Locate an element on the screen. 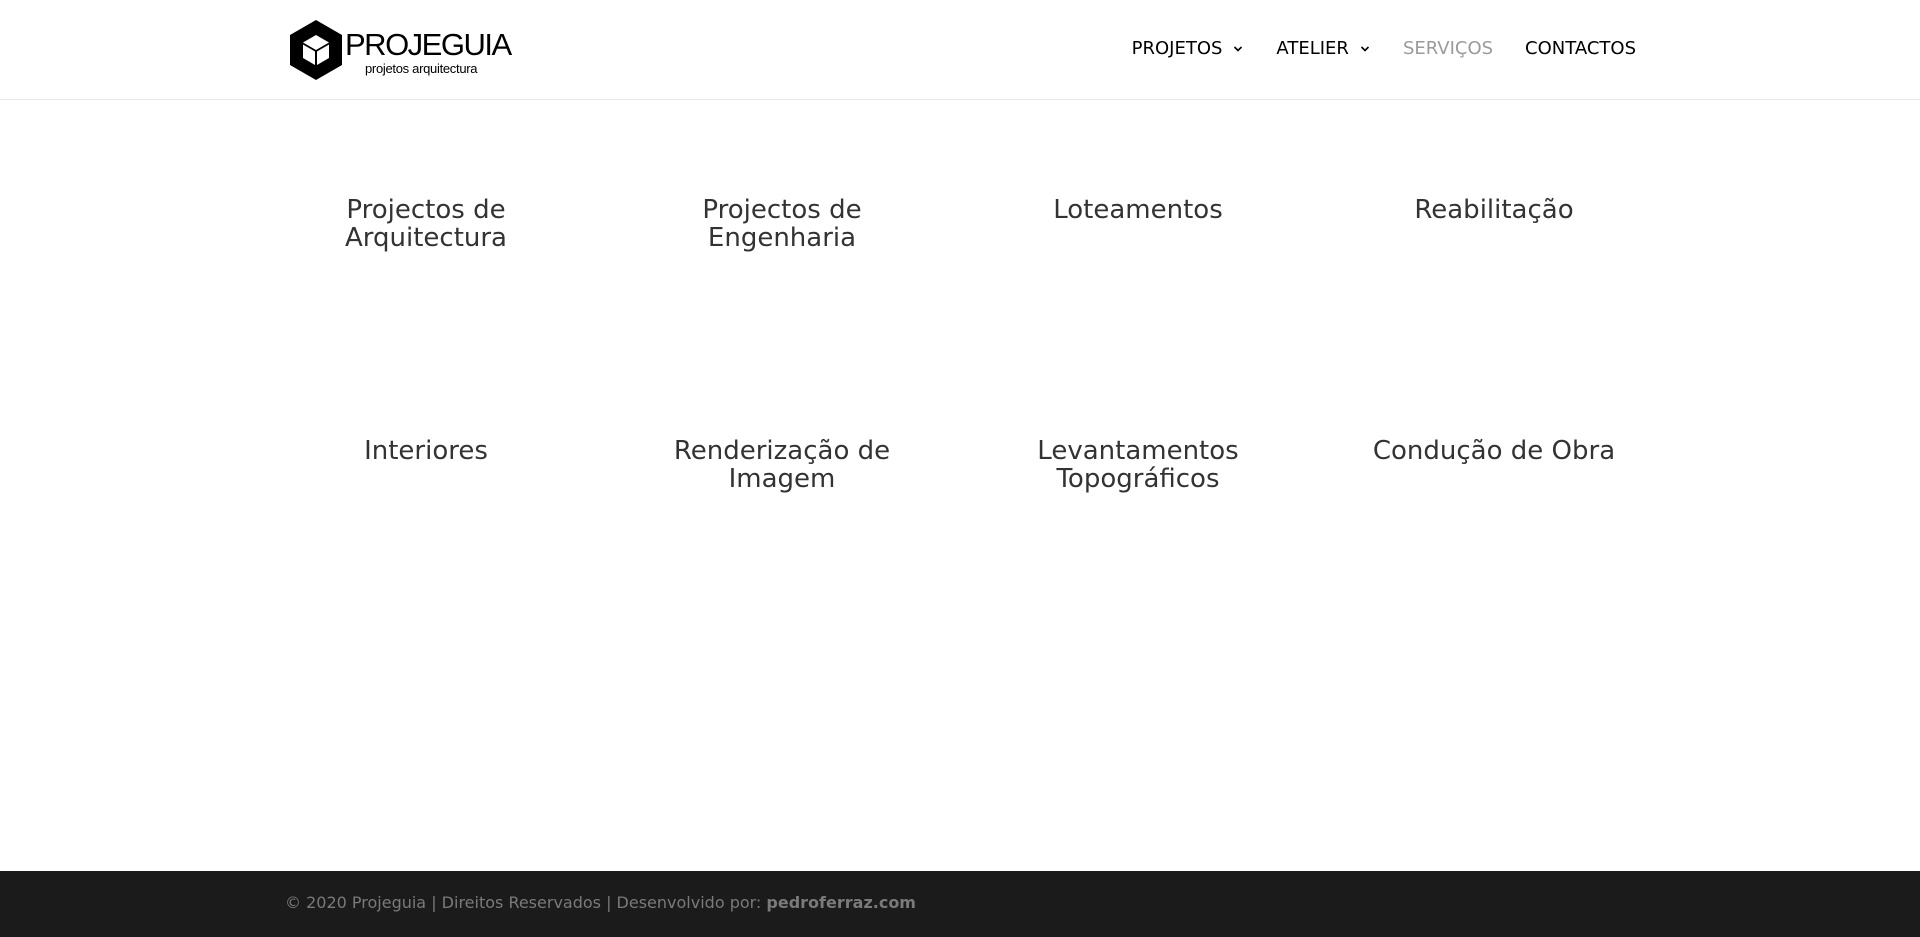  service-title-line1: Condução de Obra is located at coordinates (1494, 451).